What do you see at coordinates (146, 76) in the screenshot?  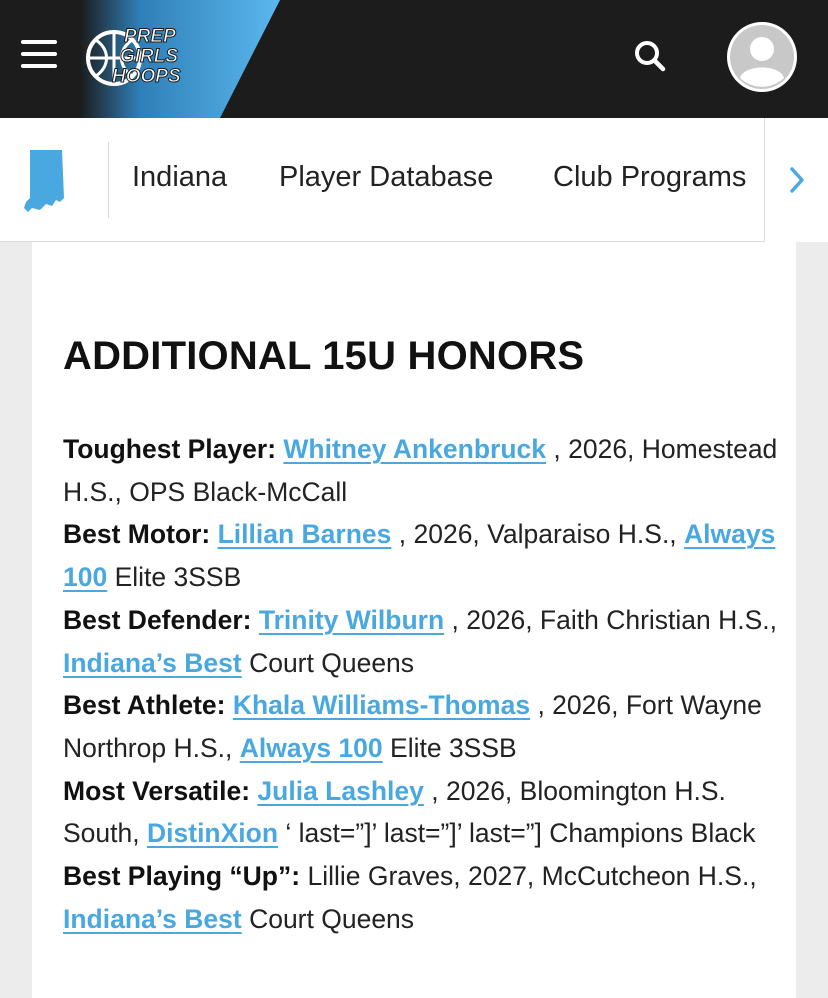 I see `logo-text-hoops: HOOPS` at bounding box center [146, 76].